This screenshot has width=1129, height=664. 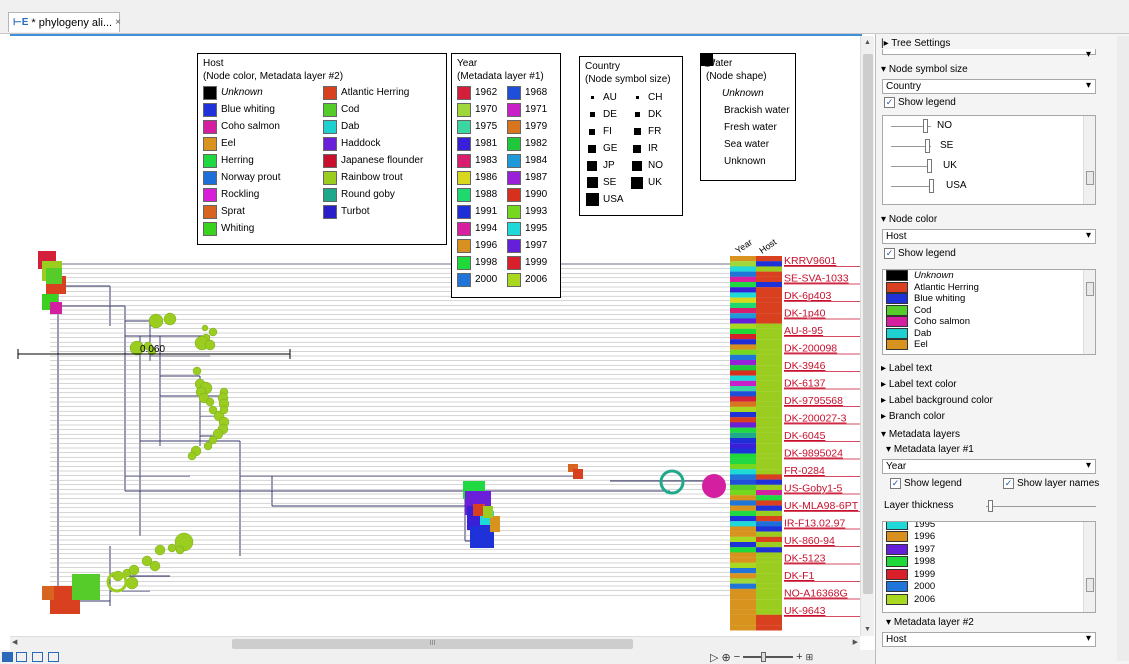 I want to click on metadata-layer1-select: Year, so click(x=989, y=466).